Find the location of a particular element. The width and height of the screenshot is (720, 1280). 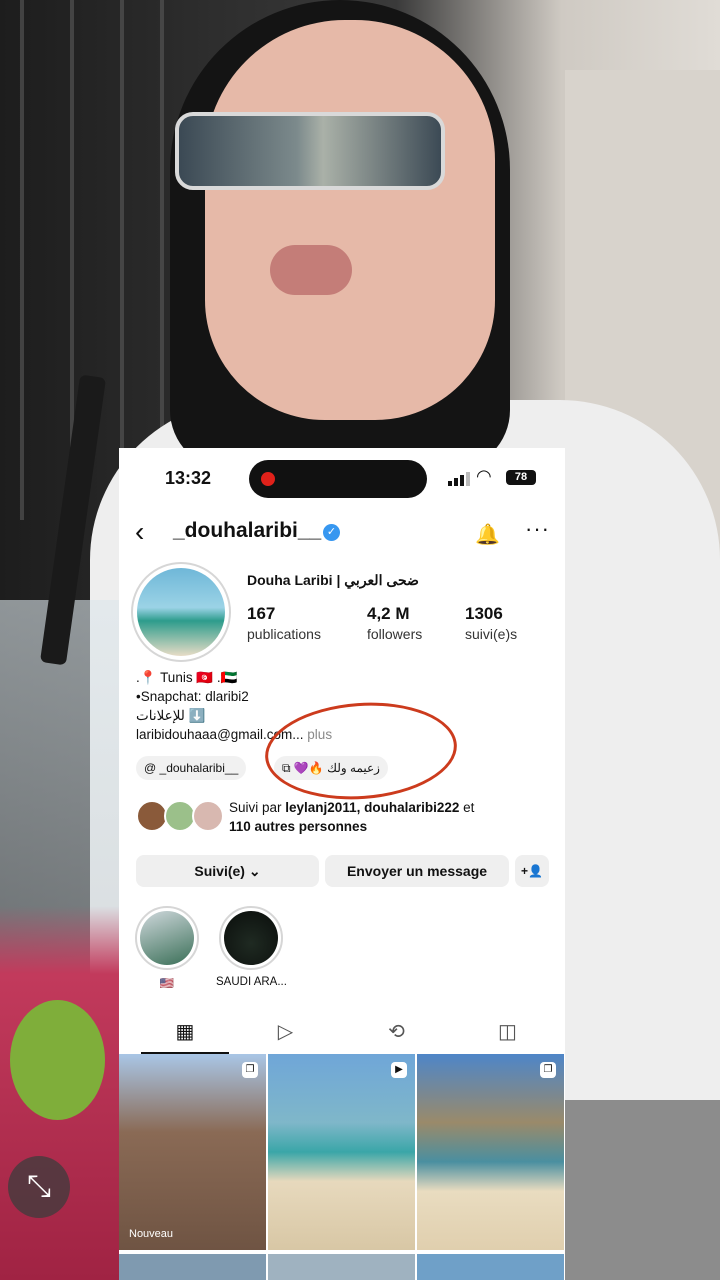

minimize-icon: ⤡ is located at coordinates (39, 1187).